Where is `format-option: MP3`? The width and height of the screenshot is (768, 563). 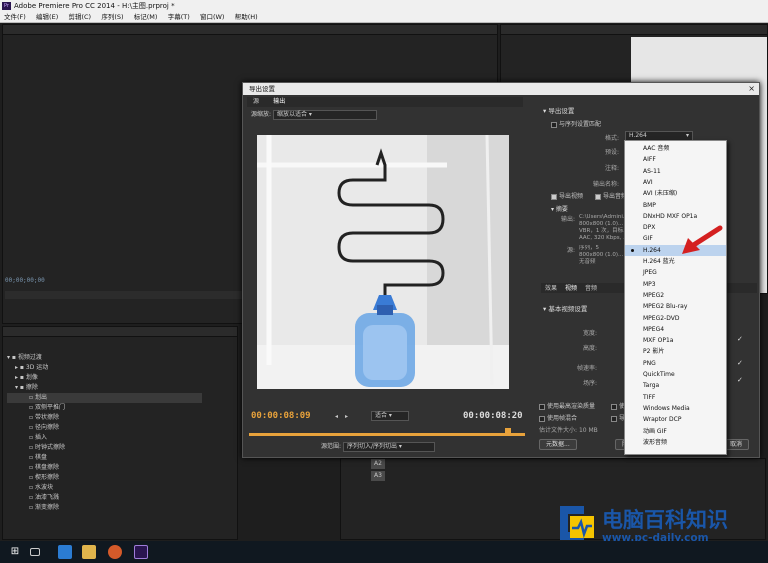 format-option: MP3 is located at coordinates (675, 284).